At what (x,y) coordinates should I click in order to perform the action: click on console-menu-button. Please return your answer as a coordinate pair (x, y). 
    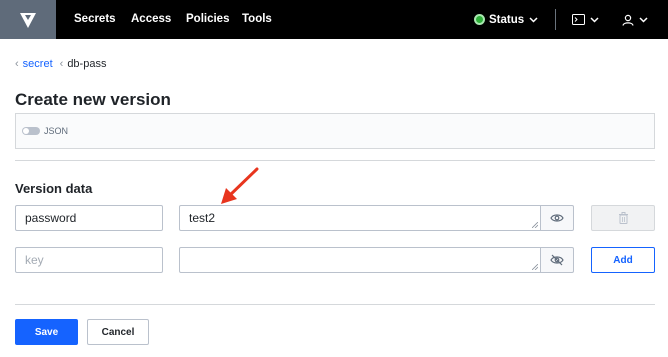
    Looking at the image, I should click on (585, 19).